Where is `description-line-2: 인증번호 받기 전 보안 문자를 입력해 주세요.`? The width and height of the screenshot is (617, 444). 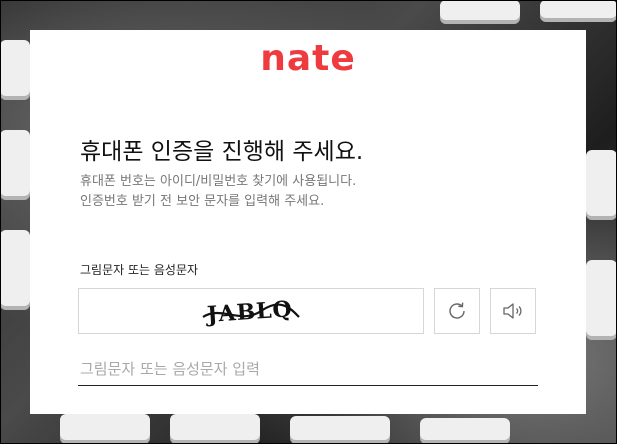 description-line-2: 인증번호 받기 전 보안 문자를 입력해 주세요. is located at coordinates (202, 201).